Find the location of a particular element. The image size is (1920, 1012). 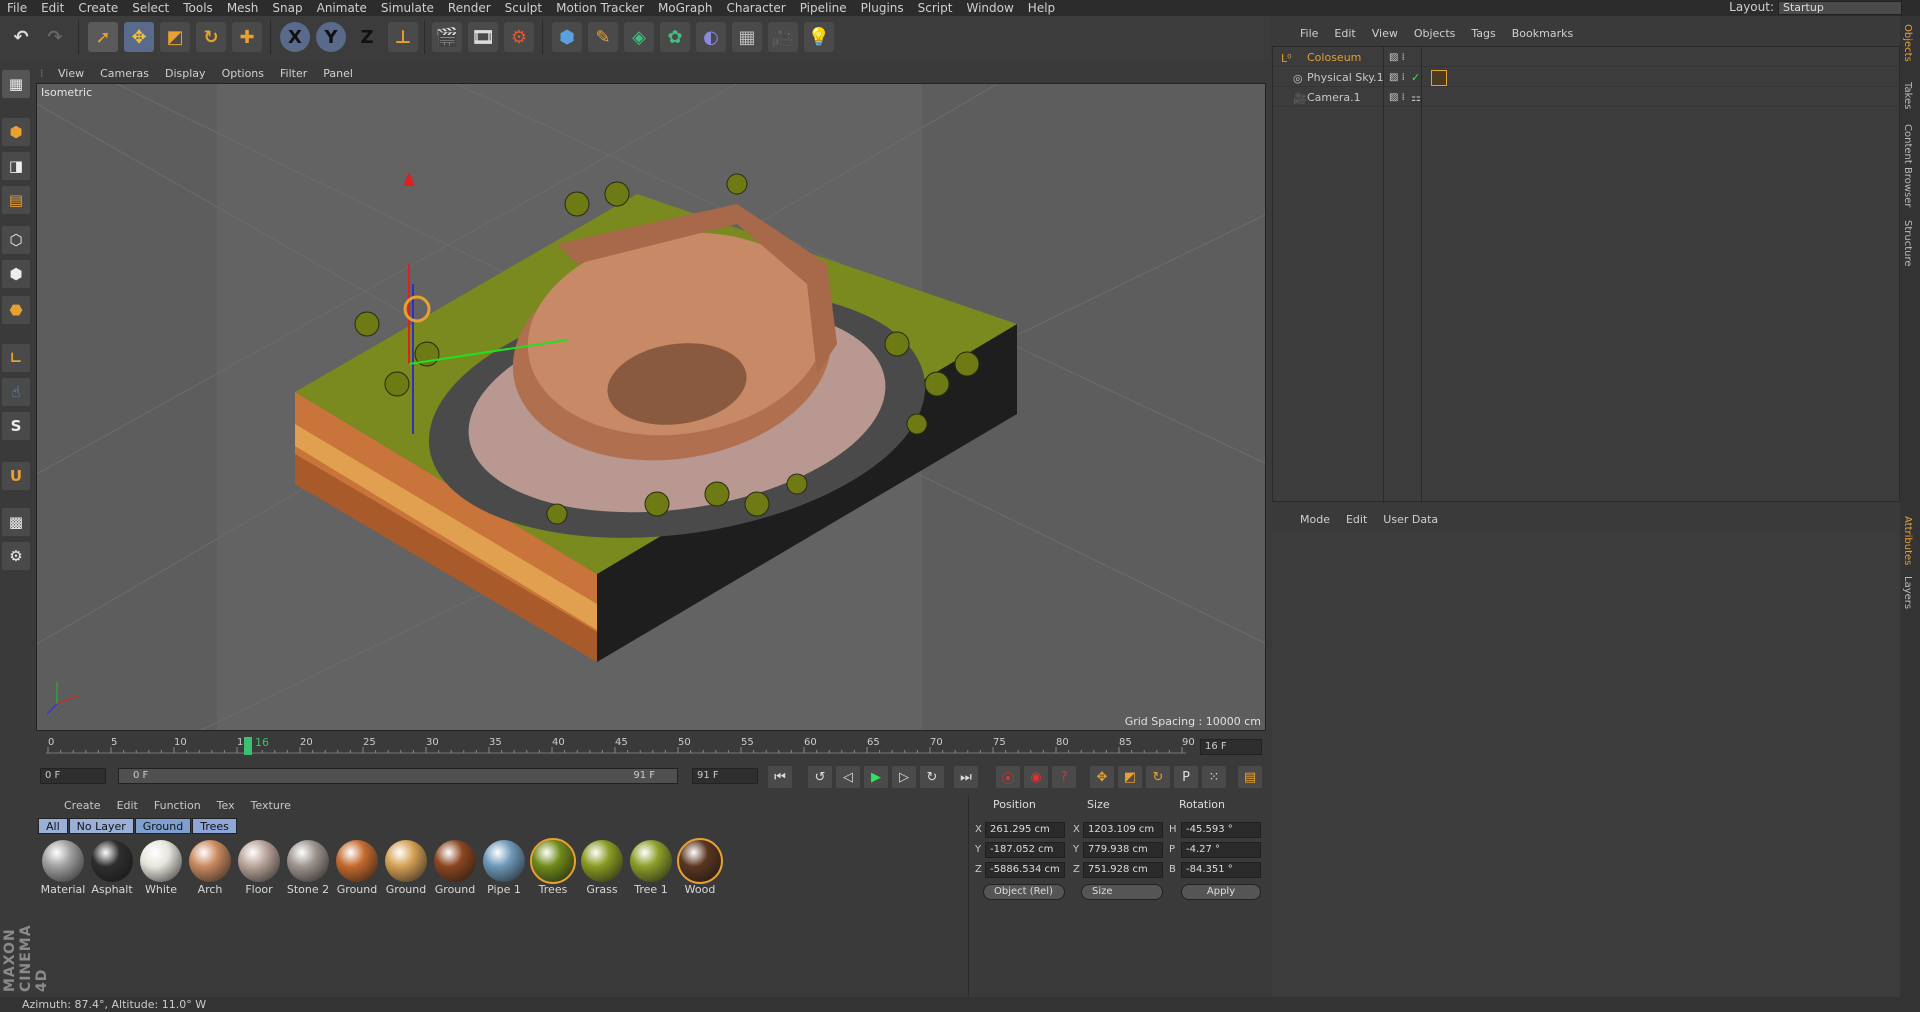

size-mode-dropdown: Size is located at coordinates (1122, 892).